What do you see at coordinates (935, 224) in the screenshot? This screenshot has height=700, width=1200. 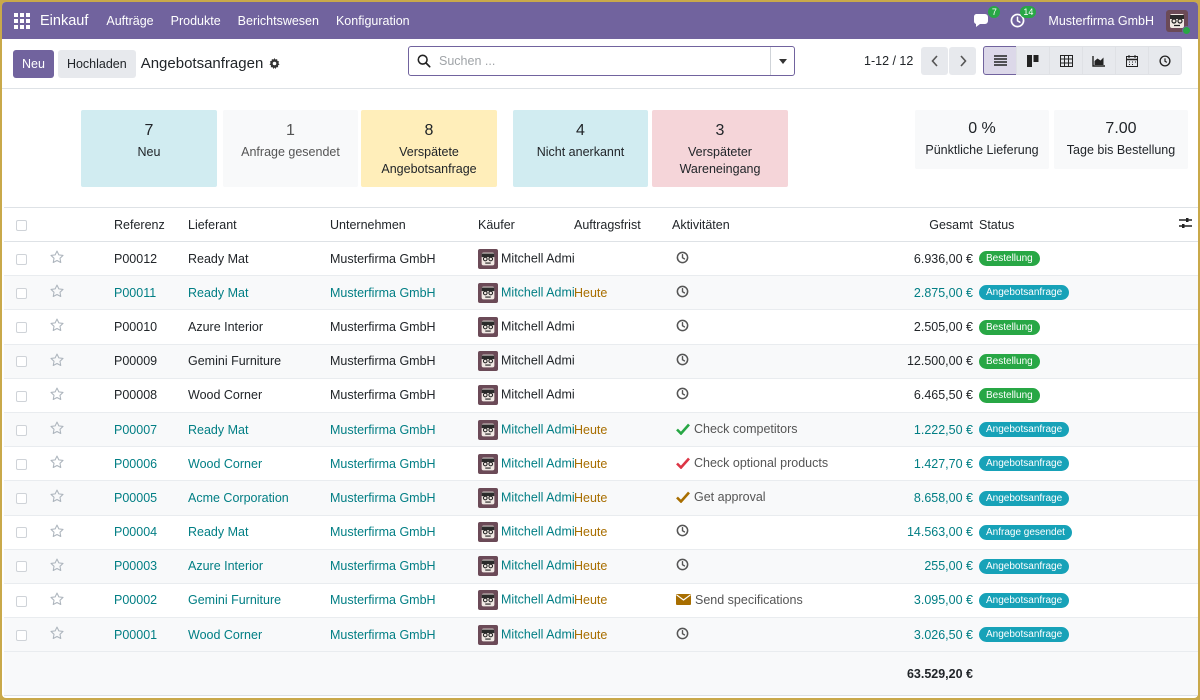 I see `column-header-total: Gesamt` at bounding box center [935, 224].